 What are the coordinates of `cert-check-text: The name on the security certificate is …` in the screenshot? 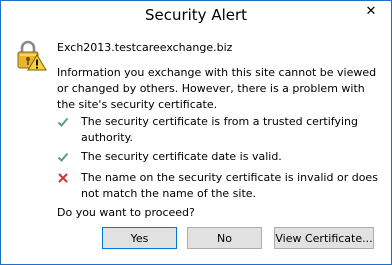 It's located at (229, 185).